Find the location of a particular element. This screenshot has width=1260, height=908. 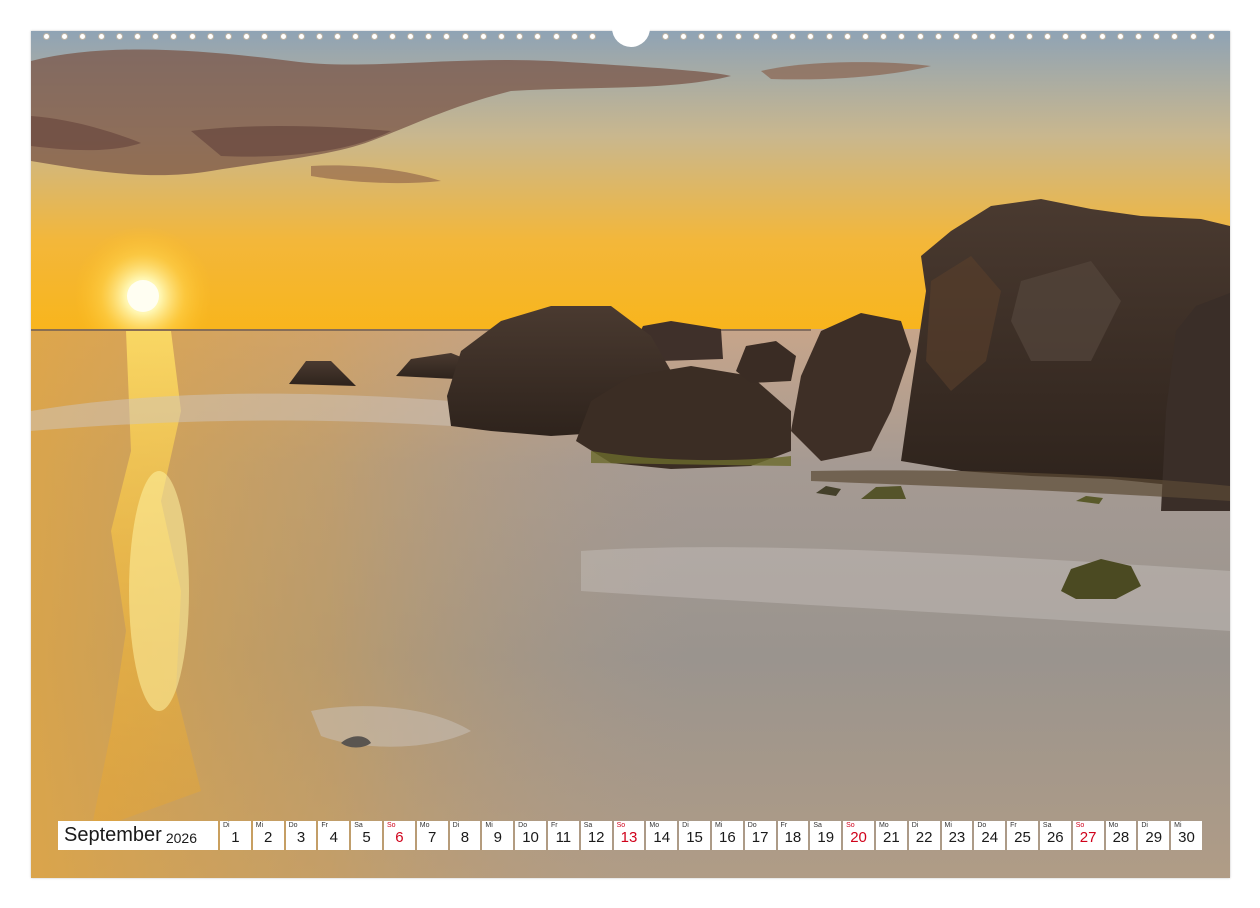

day-cell: Di 8 is located at coordinates (465, 835).